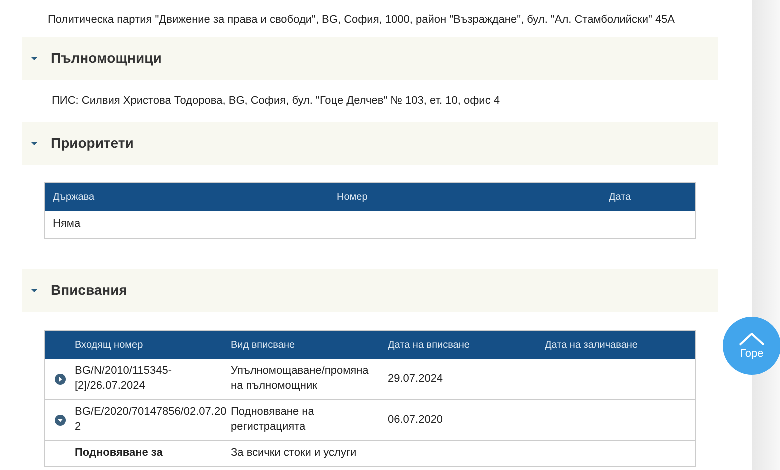 The image size is (780, 470). What do you see at coordinates (370, 58) in the screenshot?
I see `section-header: Пълномощници` at bounding box center [370, 58].